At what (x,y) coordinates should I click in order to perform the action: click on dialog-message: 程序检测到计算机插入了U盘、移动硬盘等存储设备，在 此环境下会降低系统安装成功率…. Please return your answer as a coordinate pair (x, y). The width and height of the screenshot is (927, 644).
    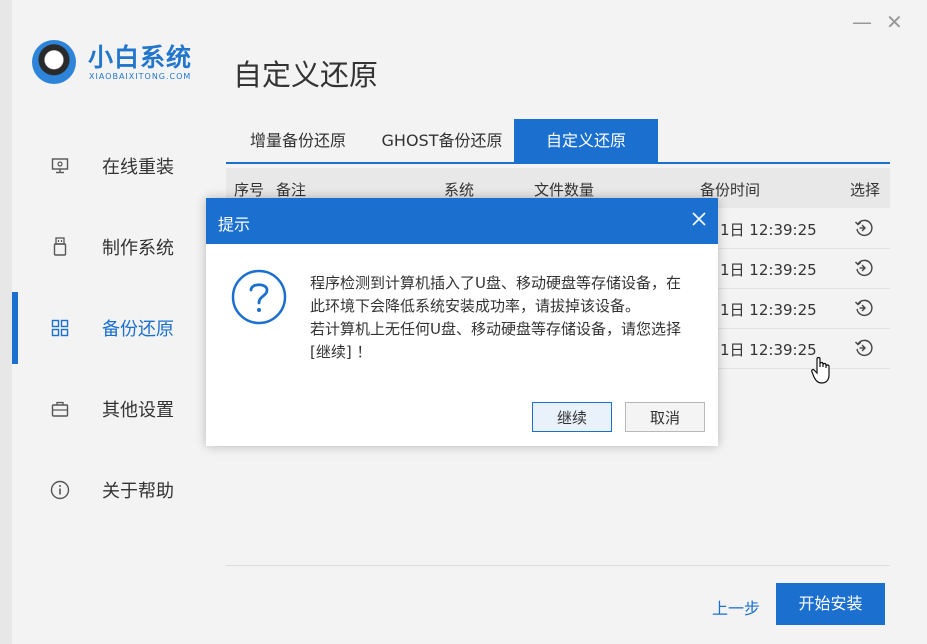
    Looking at the image, I should click on (509, 318).